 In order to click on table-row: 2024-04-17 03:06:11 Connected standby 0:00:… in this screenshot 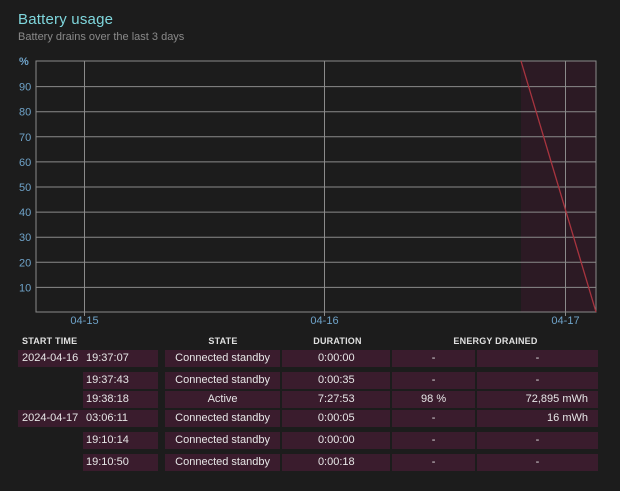, I will do `click(308, 418)`.